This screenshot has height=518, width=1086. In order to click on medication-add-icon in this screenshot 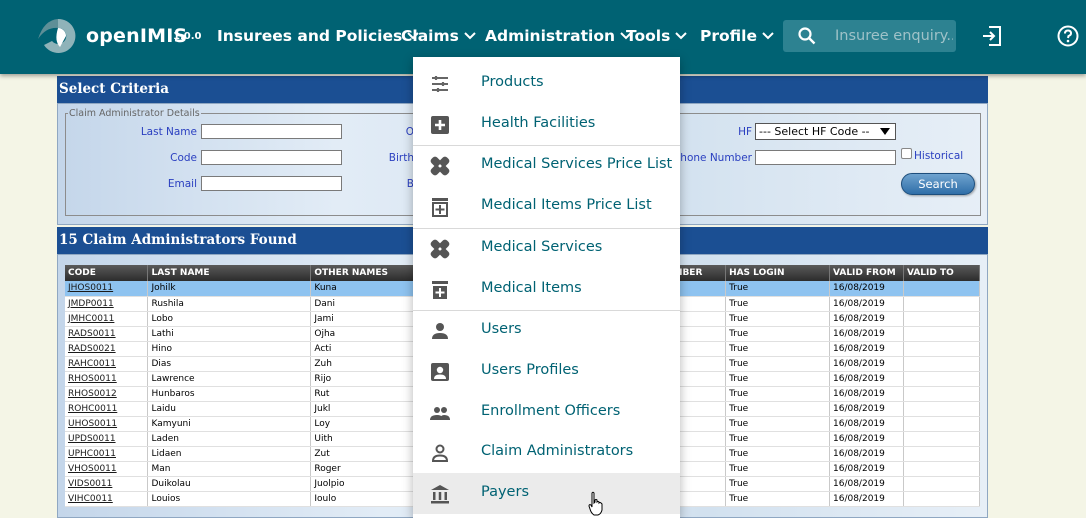, I will do `click(440, 207)`.